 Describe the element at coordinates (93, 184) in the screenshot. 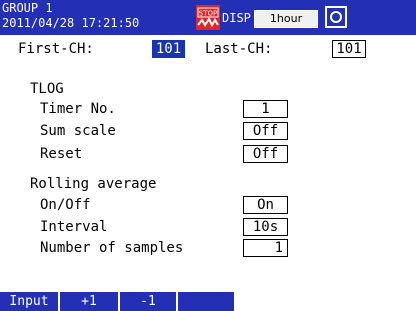

I see `rolling-average-heading: Rolling average` at that location.